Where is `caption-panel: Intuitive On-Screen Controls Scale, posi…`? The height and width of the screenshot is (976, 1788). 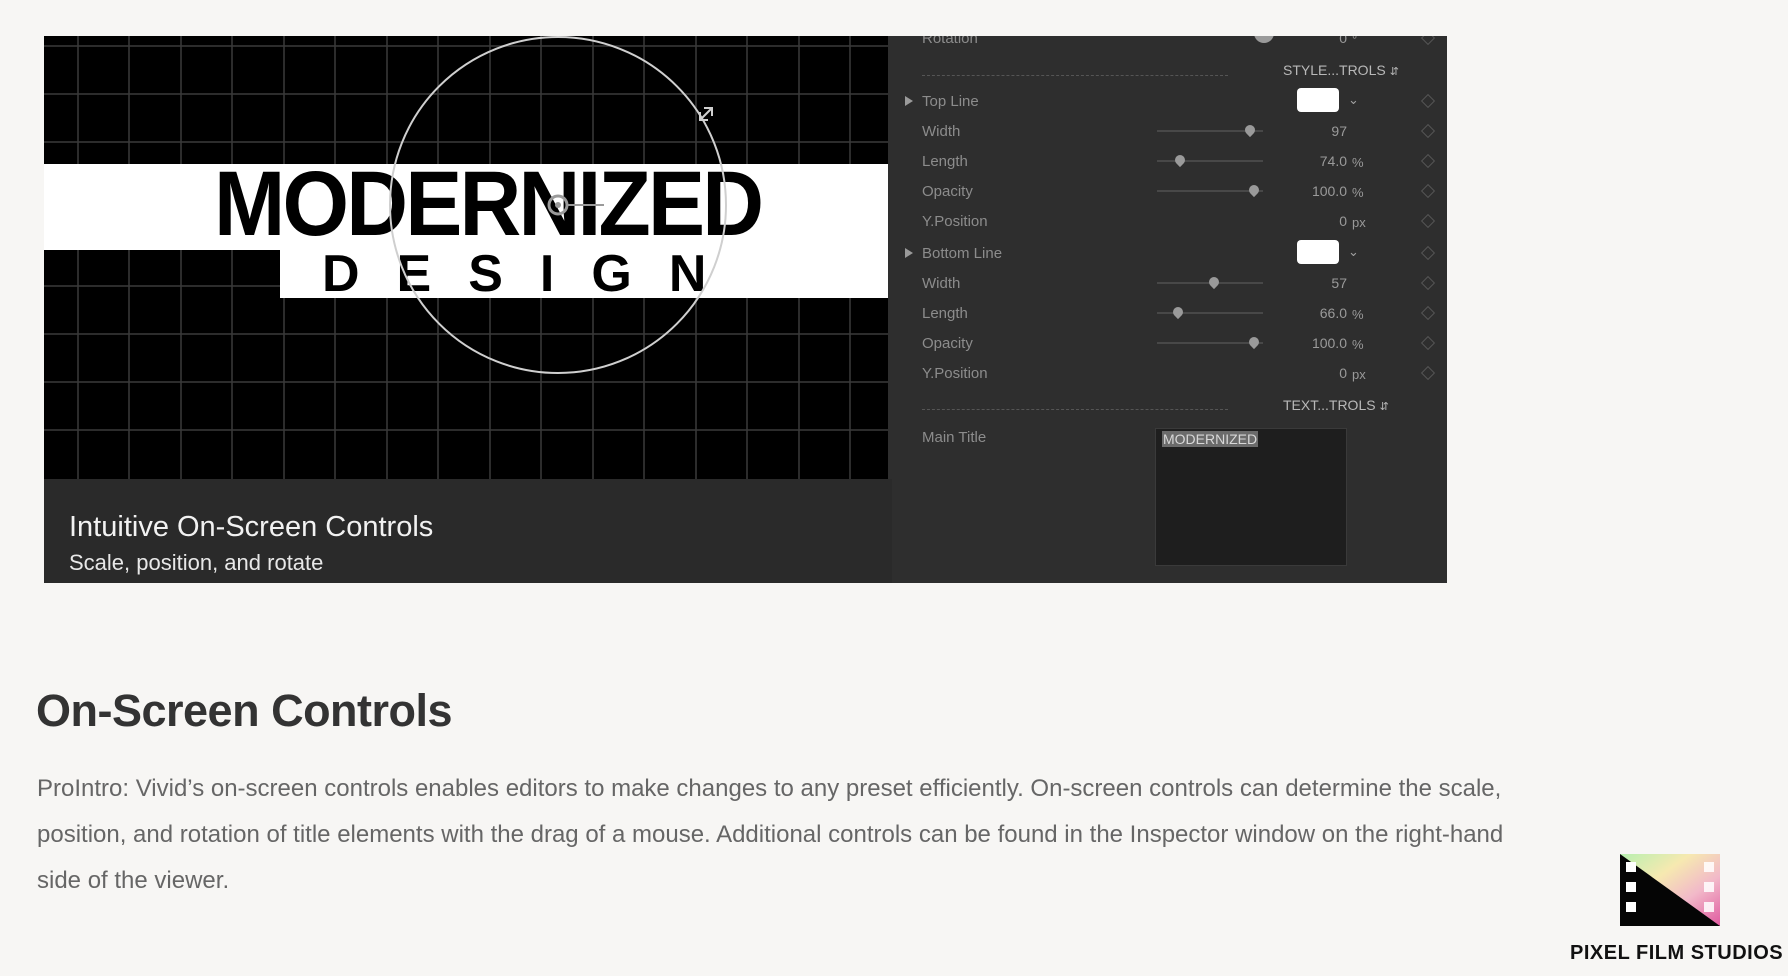 caption-panel: Intuitive On-Screen Controls Scale, posi… is located at coordinates (468, 531).